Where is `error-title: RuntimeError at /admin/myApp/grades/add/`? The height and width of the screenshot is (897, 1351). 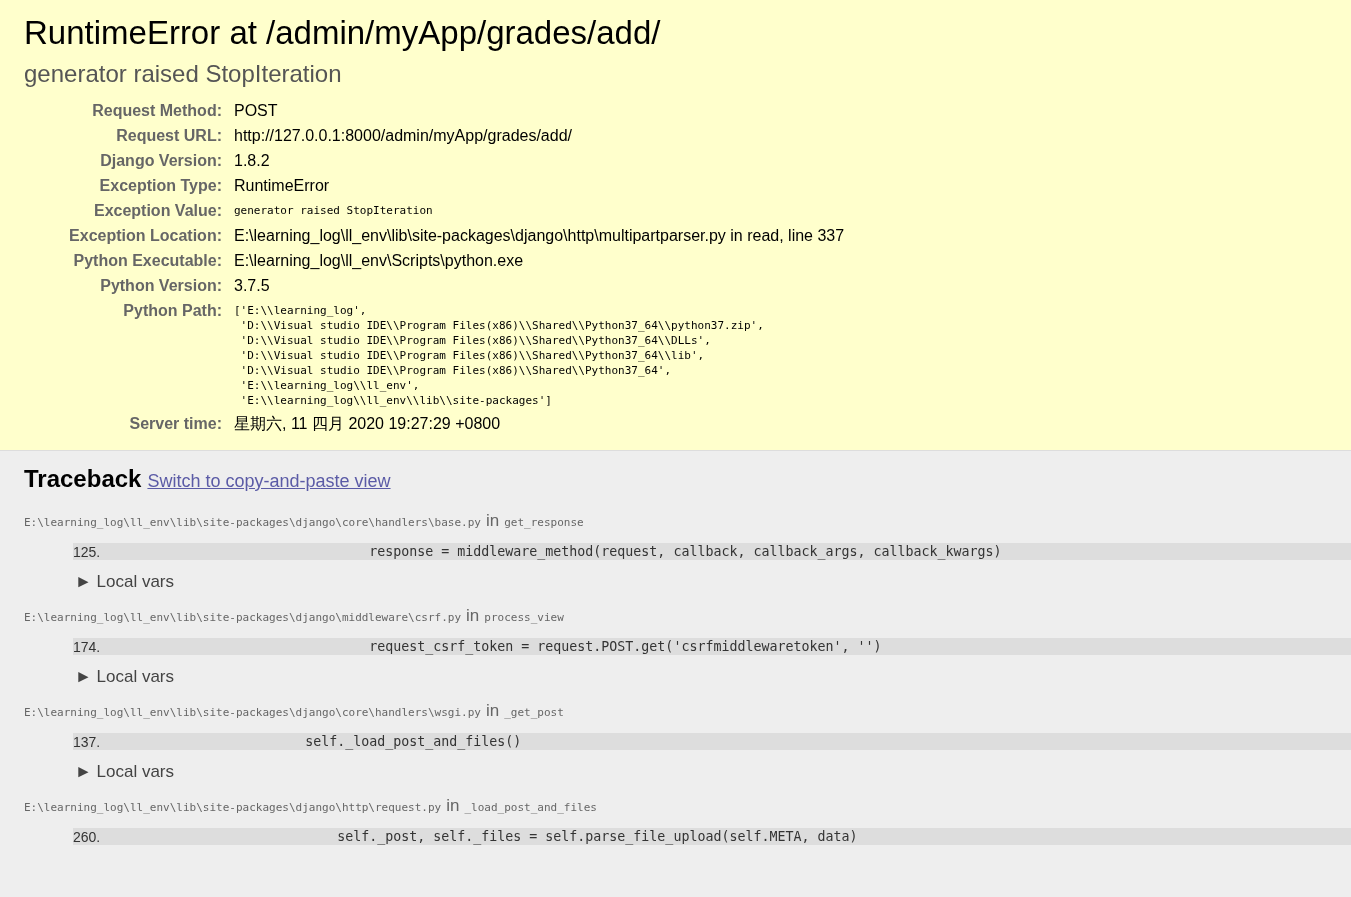
error-title: RuntimeError at /admin/myApp/grades/add/ is located at coordinates (343, 33).